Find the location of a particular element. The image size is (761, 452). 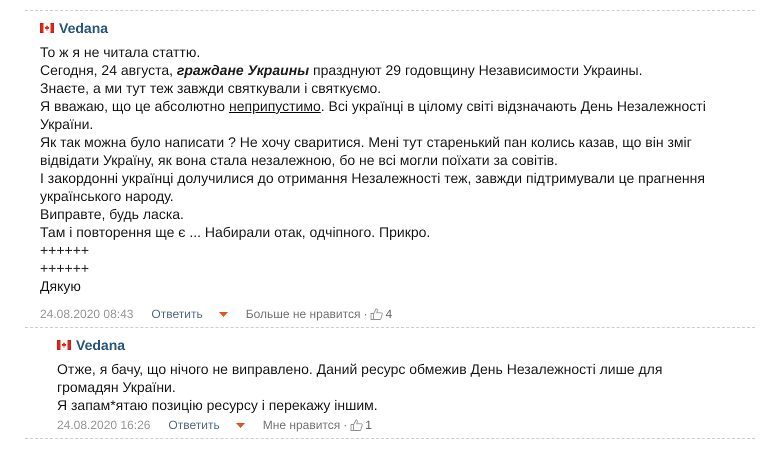

comment-text: Сегодня, 24 августа, граждане Украины празднуют 29 годовщину Независимости Украины. is located at coordinates (342, 70).